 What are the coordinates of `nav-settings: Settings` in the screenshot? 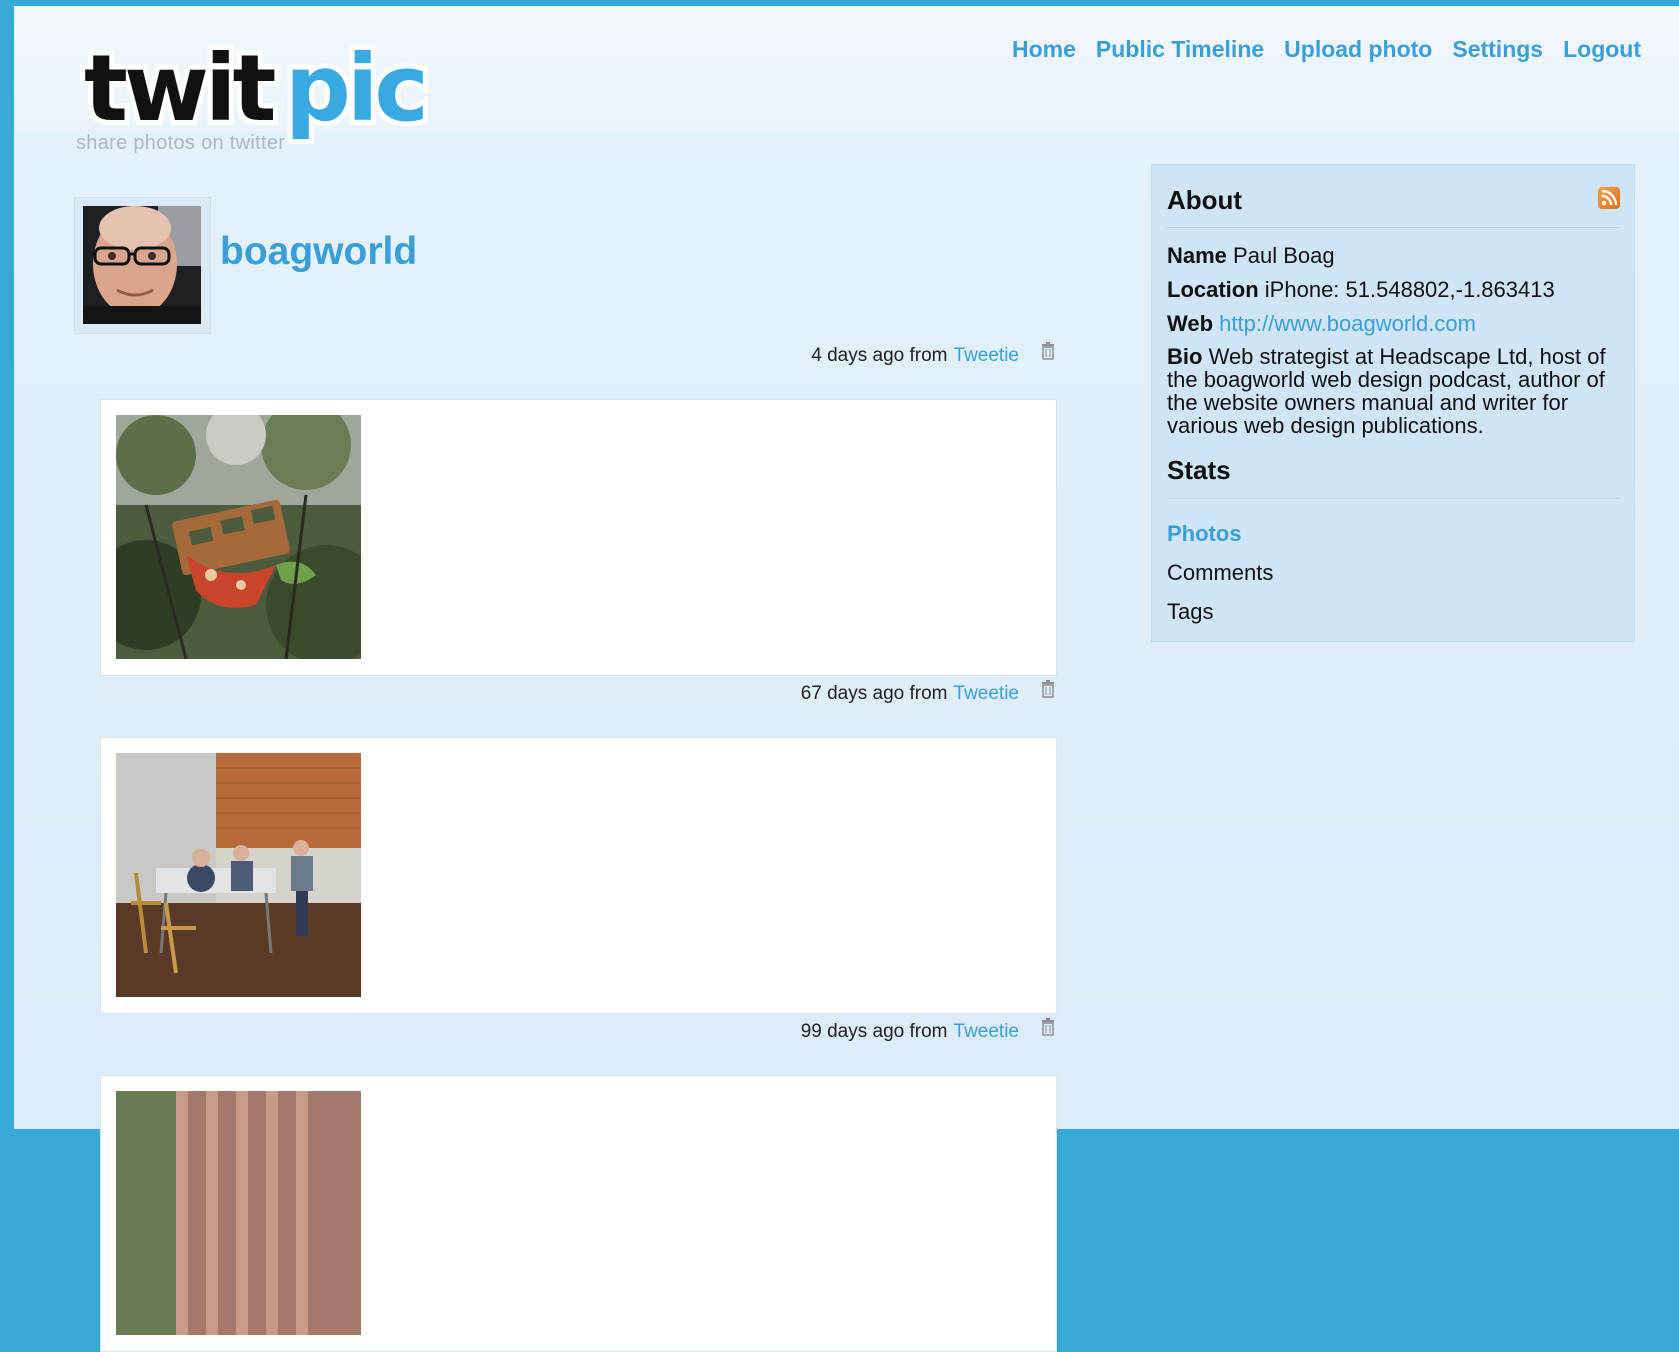 It's located at (1497, 49).